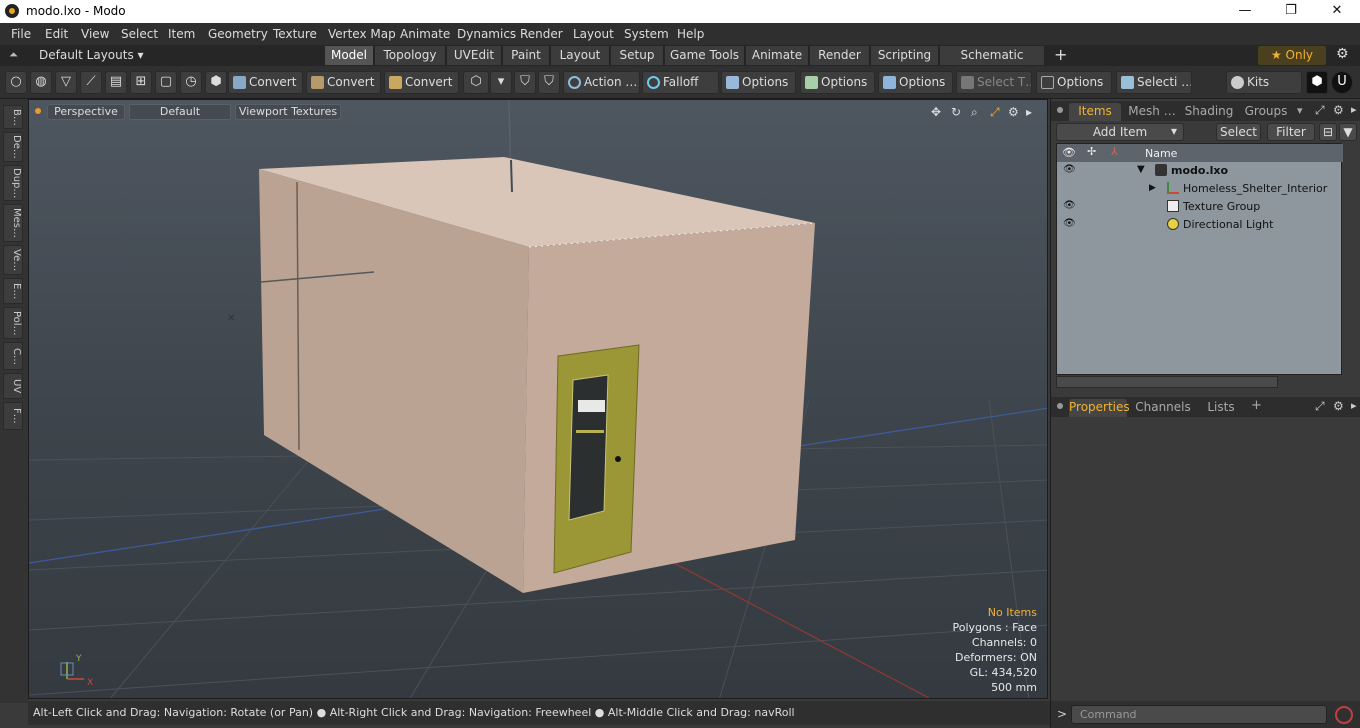 This screenshot has width=1360, height=728. I want to click on unity-icon: ⬢, so click(1317, 82).